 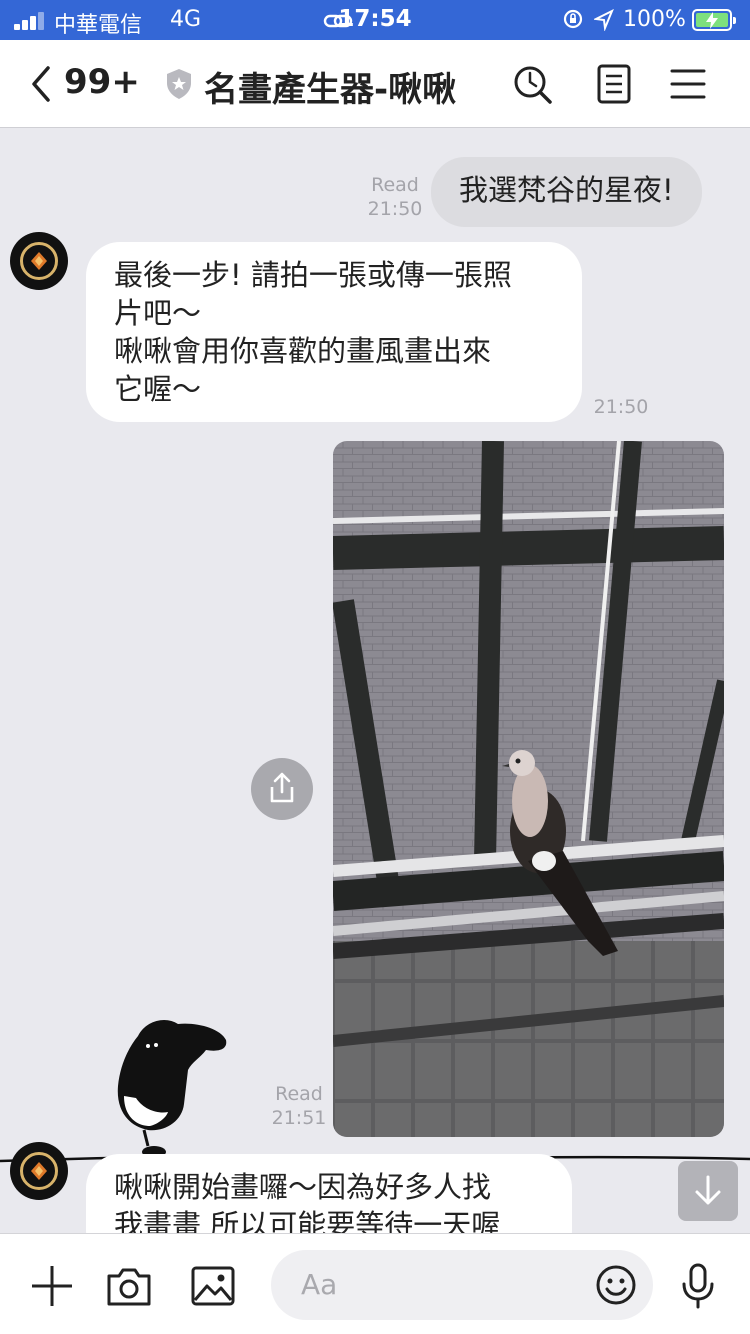 I want to click on message-line: 它喔～, so click(x=158, y=389).